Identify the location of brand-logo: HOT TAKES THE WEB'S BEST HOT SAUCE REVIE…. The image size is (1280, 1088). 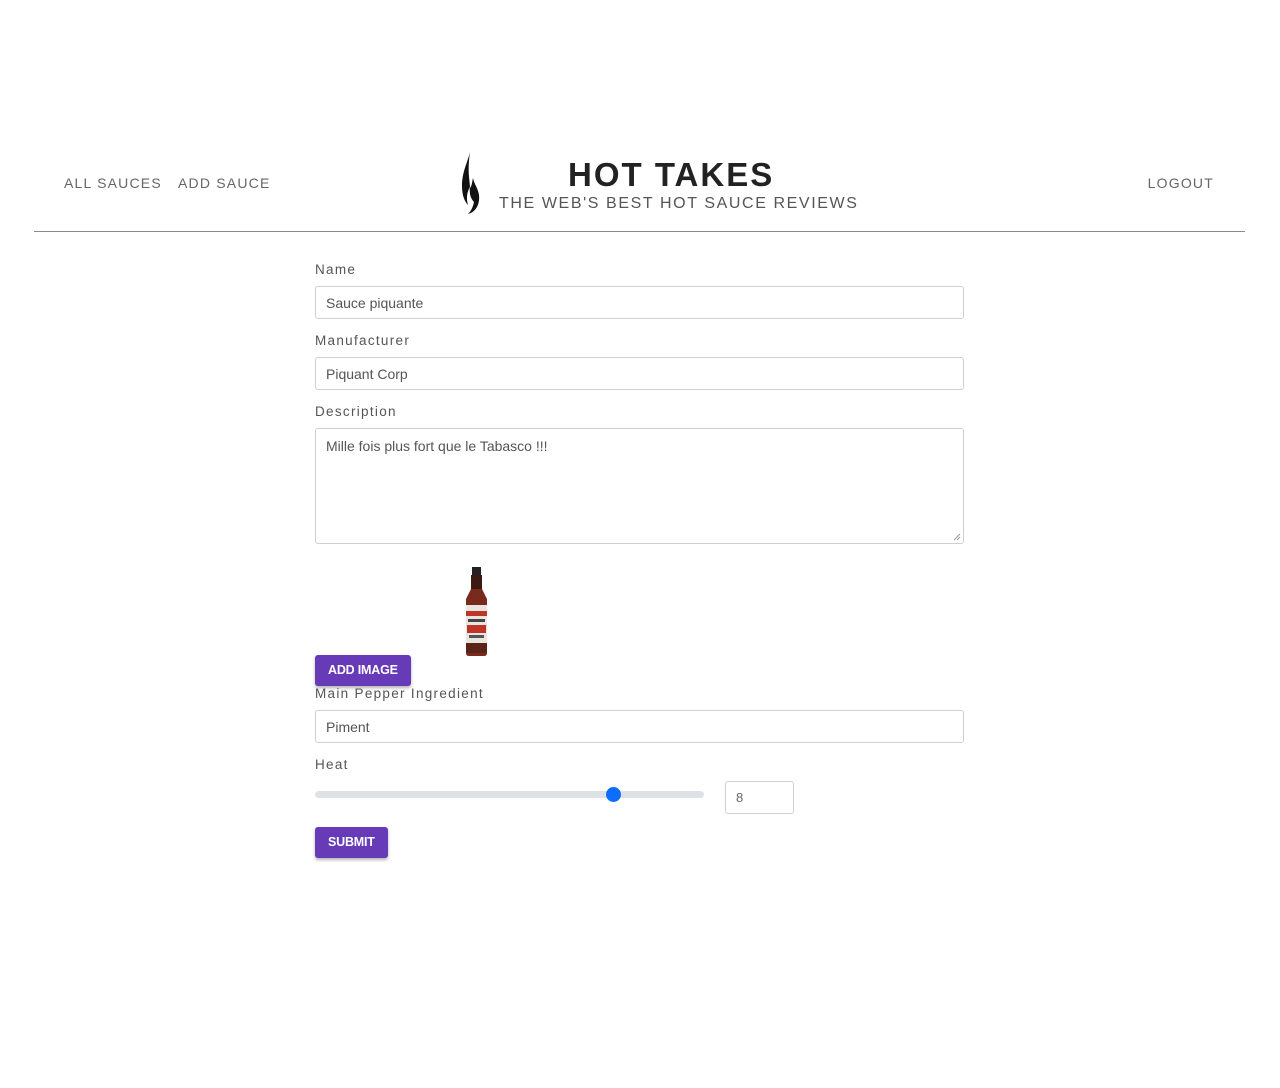
(657, 185).